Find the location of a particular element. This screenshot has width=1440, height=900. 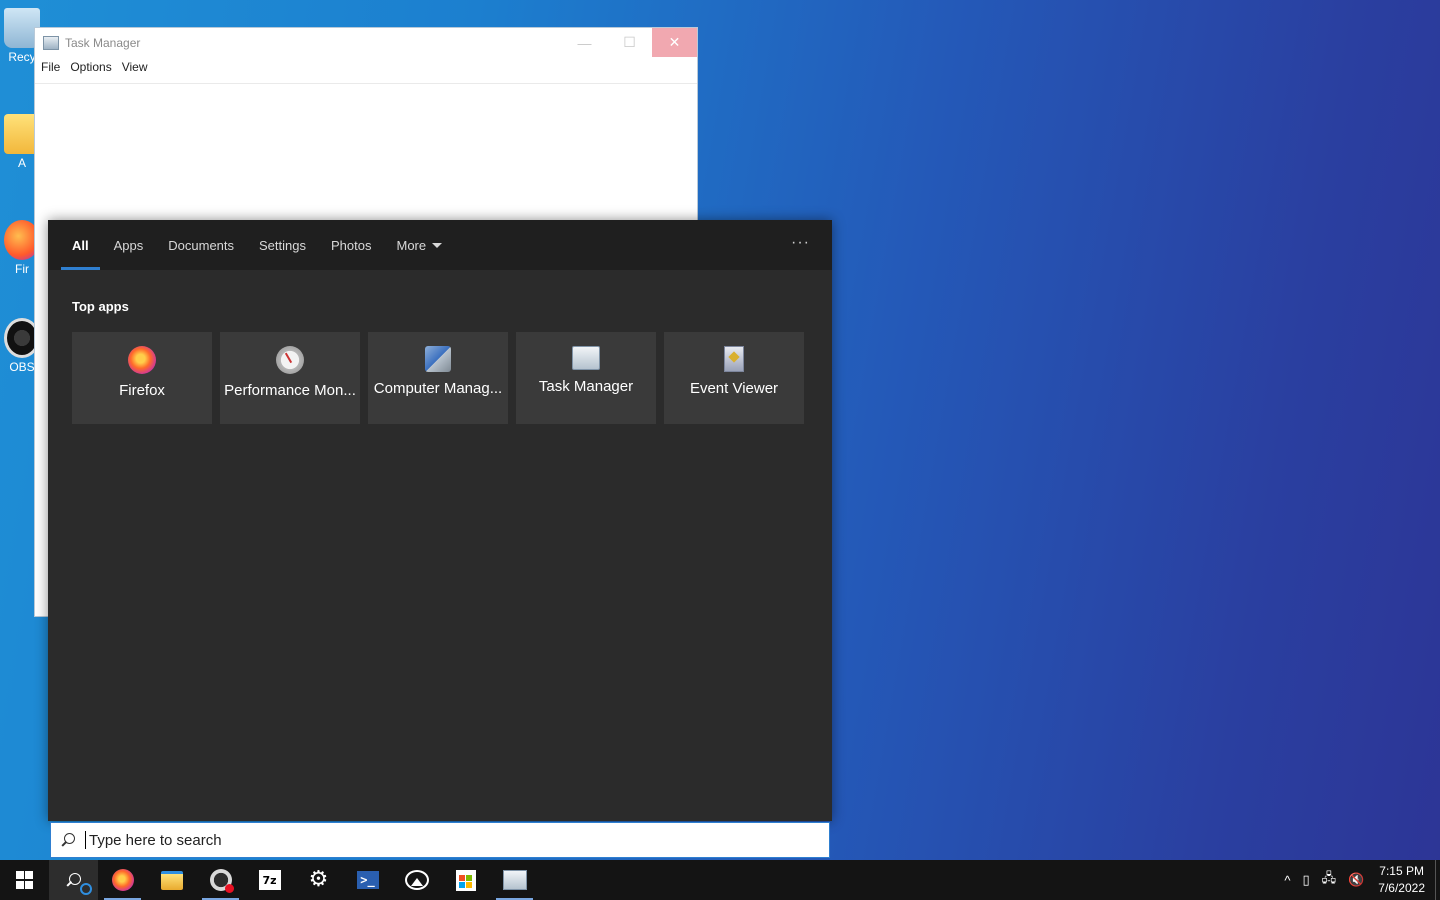

menu-divider is located at coordinates (366, 83).